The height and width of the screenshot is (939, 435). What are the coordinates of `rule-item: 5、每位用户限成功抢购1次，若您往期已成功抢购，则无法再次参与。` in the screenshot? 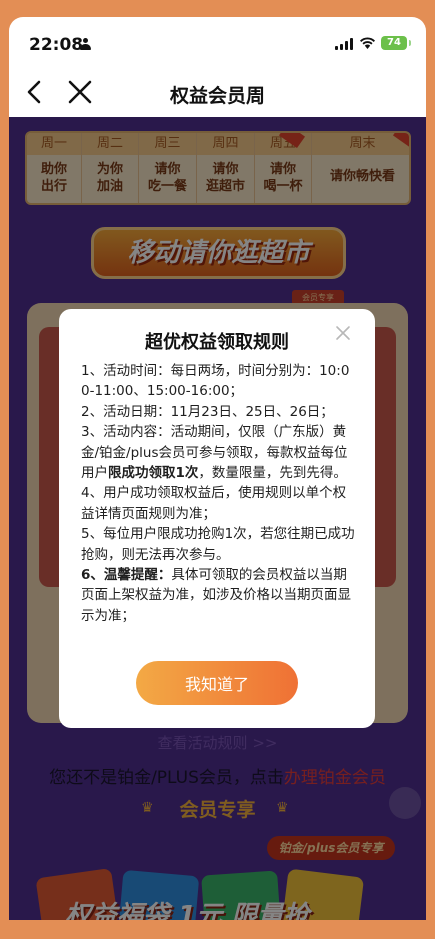 It's located at (218, 544).